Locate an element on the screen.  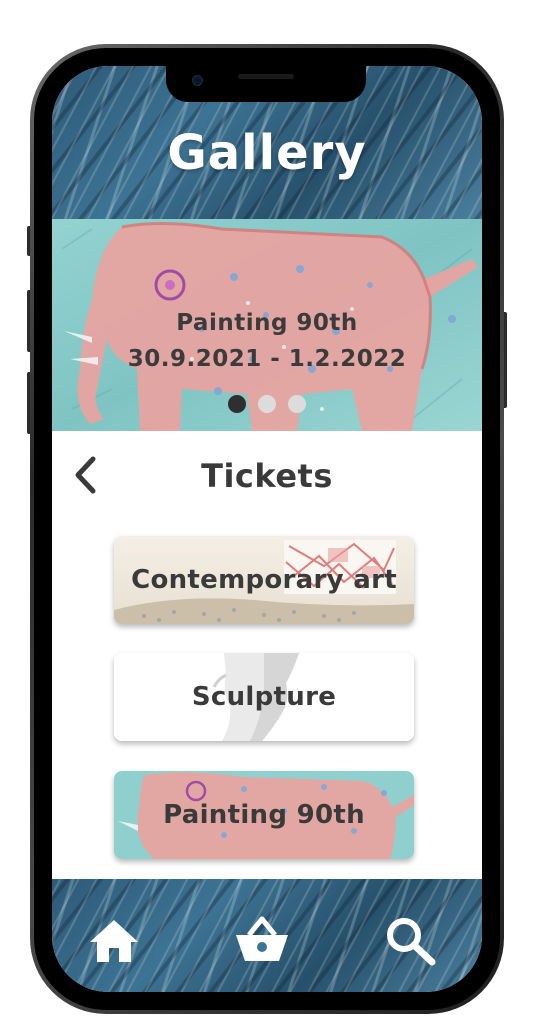
tickets-header: Tickets is located at coordinates (267, 475).